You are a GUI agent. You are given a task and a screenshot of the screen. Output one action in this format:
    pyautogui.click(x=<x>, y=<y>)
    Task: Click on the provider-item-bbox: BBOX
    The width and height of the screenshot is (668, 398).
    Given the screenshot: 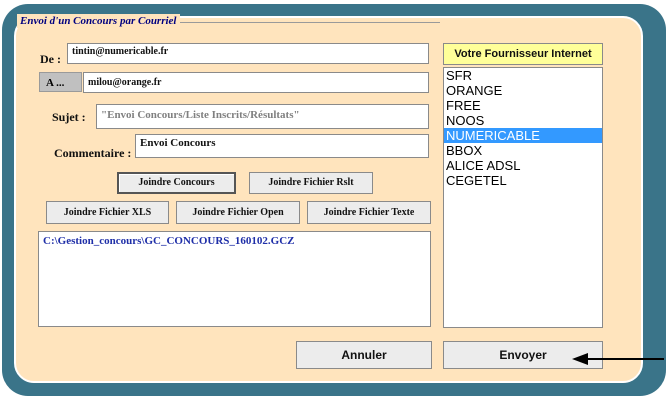 What is the action you would take?
    pyautogui.click(x=523, y=150)
    